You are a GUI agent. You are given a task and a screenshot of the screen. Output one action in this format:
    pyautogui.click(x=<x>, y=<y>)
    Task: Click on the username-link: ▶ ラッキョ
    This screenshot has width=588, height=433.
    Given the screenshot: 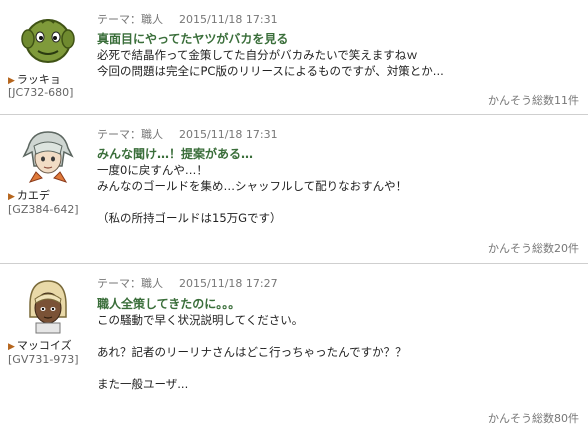 What is the action you would take?
    pyautogui.click(x=34, y=79)
    